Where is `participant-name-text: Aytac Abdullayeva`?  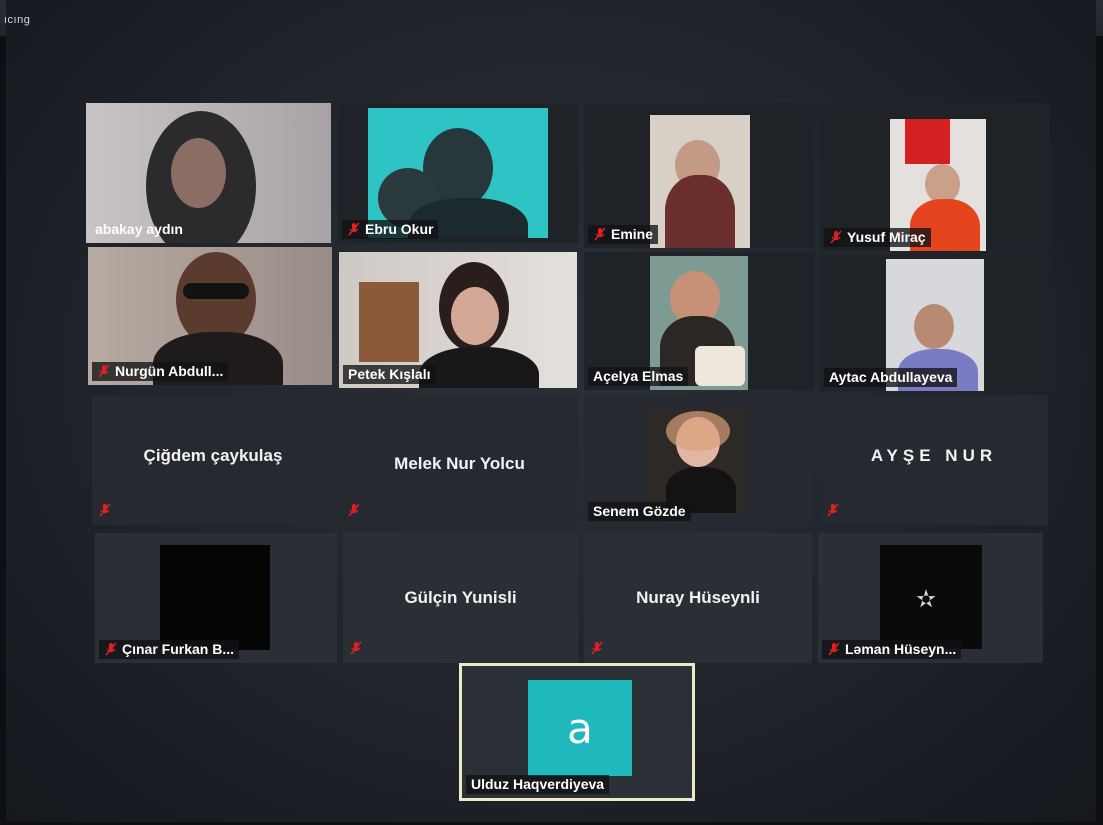 participant-name-text: Aytac Abdullayeva is located at coordinates (891, 377).